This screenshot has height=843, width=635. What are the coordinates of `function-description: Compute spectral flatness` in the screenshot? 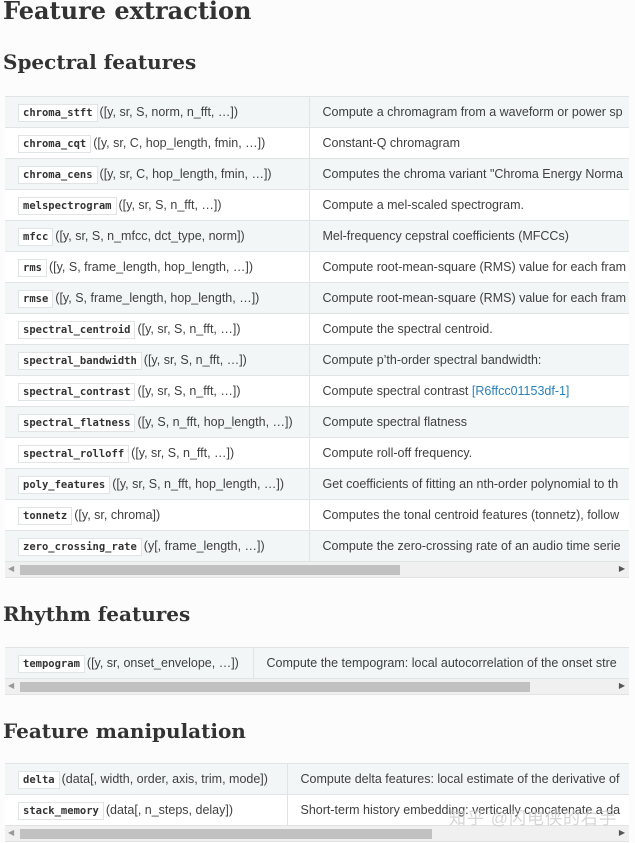 It's located at (395, 422).